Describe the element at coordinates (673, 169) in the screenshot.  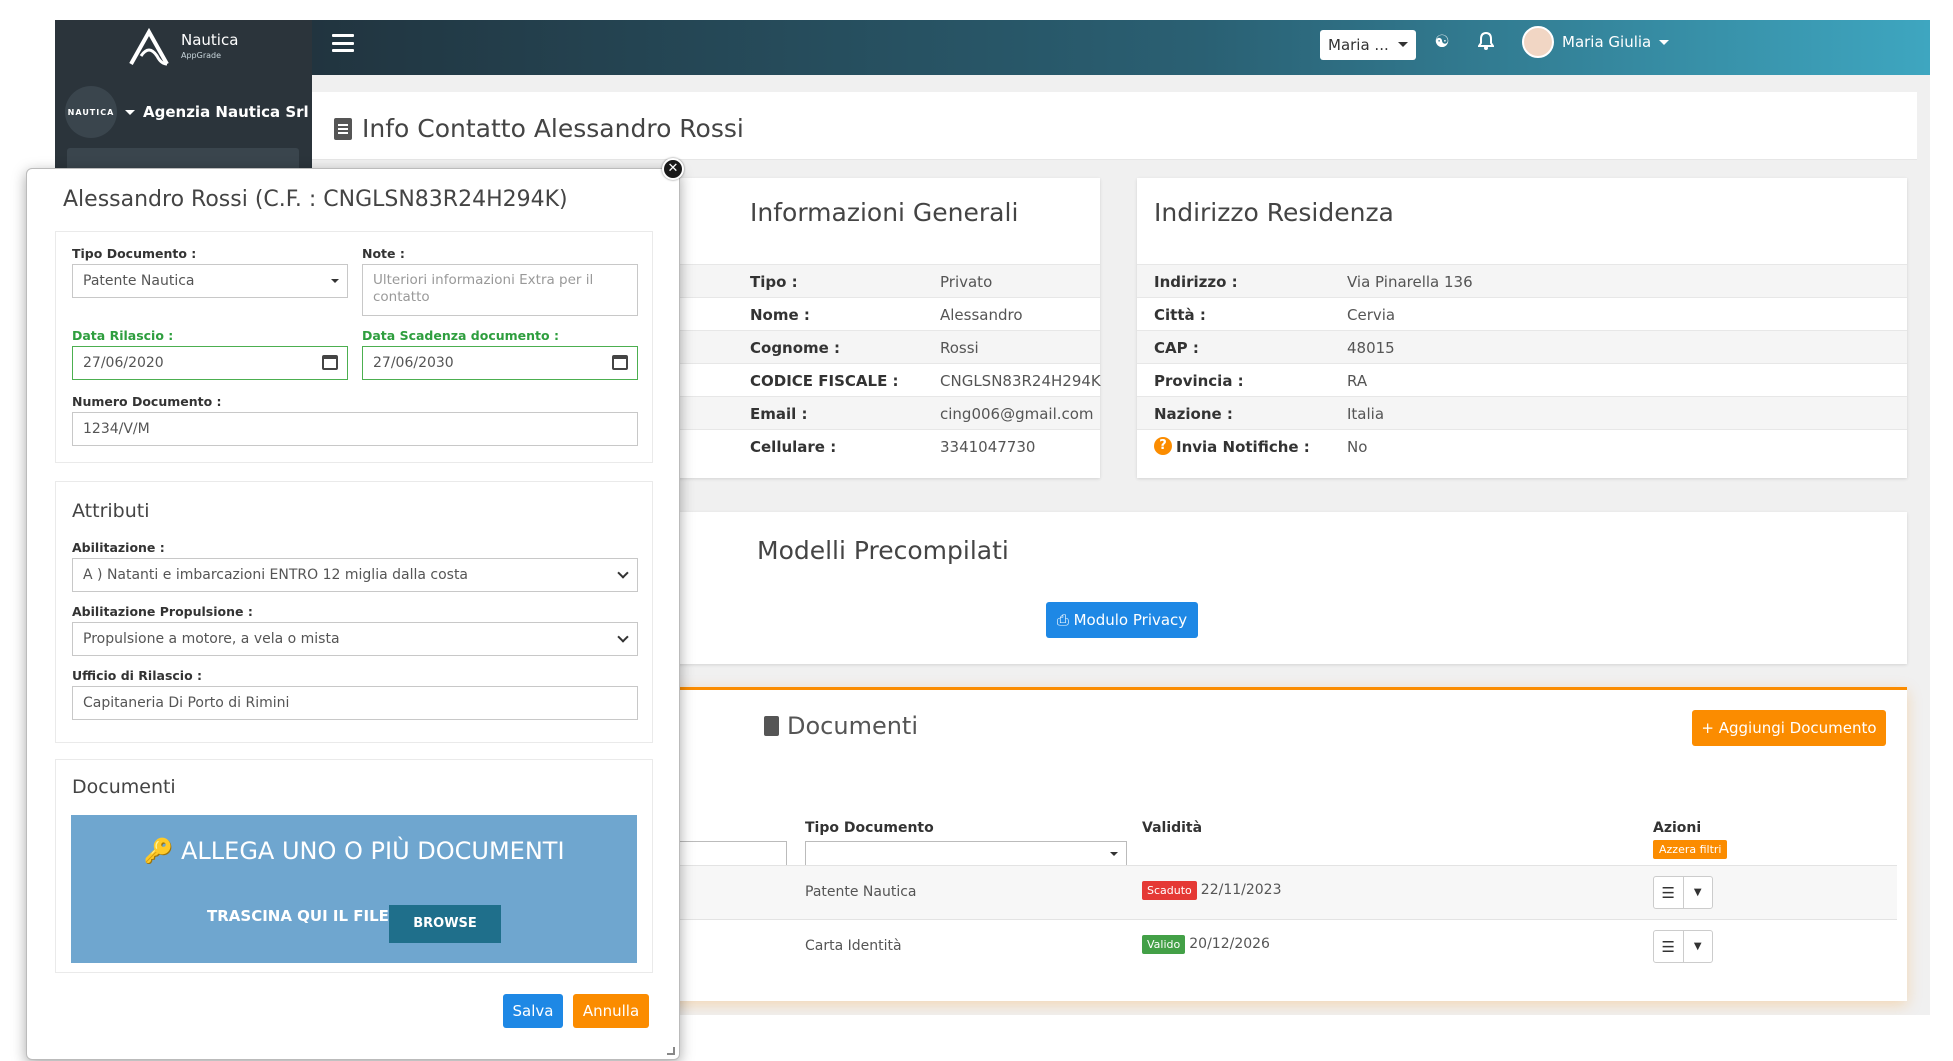
I see `close-icon: ✕` at that location.